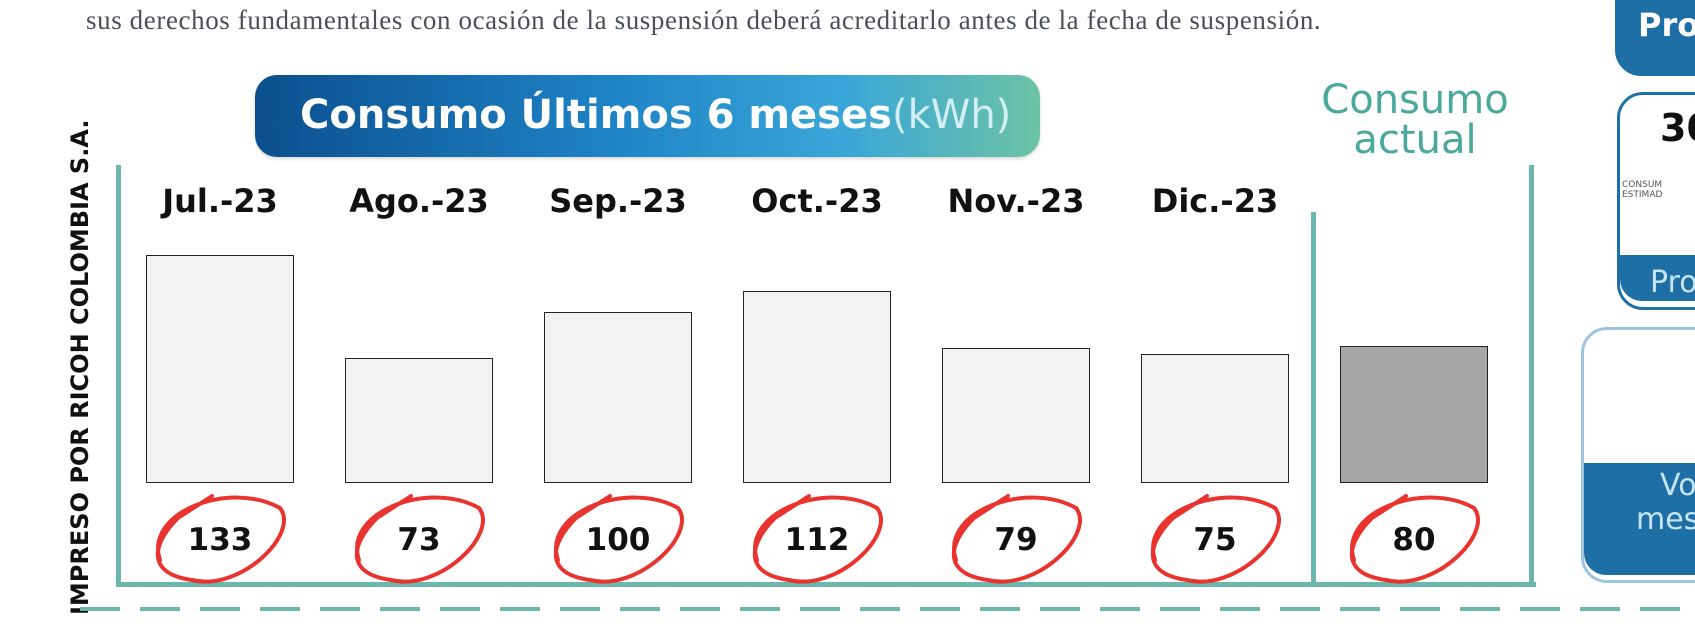  What do you see at coordinates (887, 609) in the screenshot?
I see `dashed-separator` at bounding box center [887, 609].